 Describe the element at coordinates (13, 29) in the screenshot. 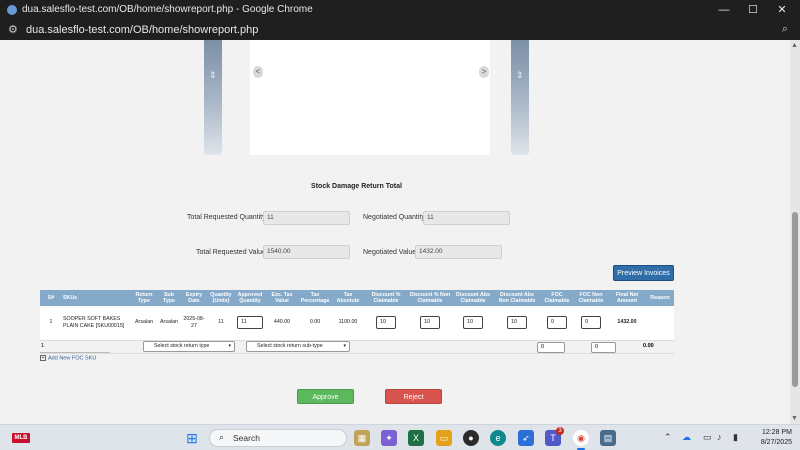

I see `site-info-icon: ⚙` at that location.